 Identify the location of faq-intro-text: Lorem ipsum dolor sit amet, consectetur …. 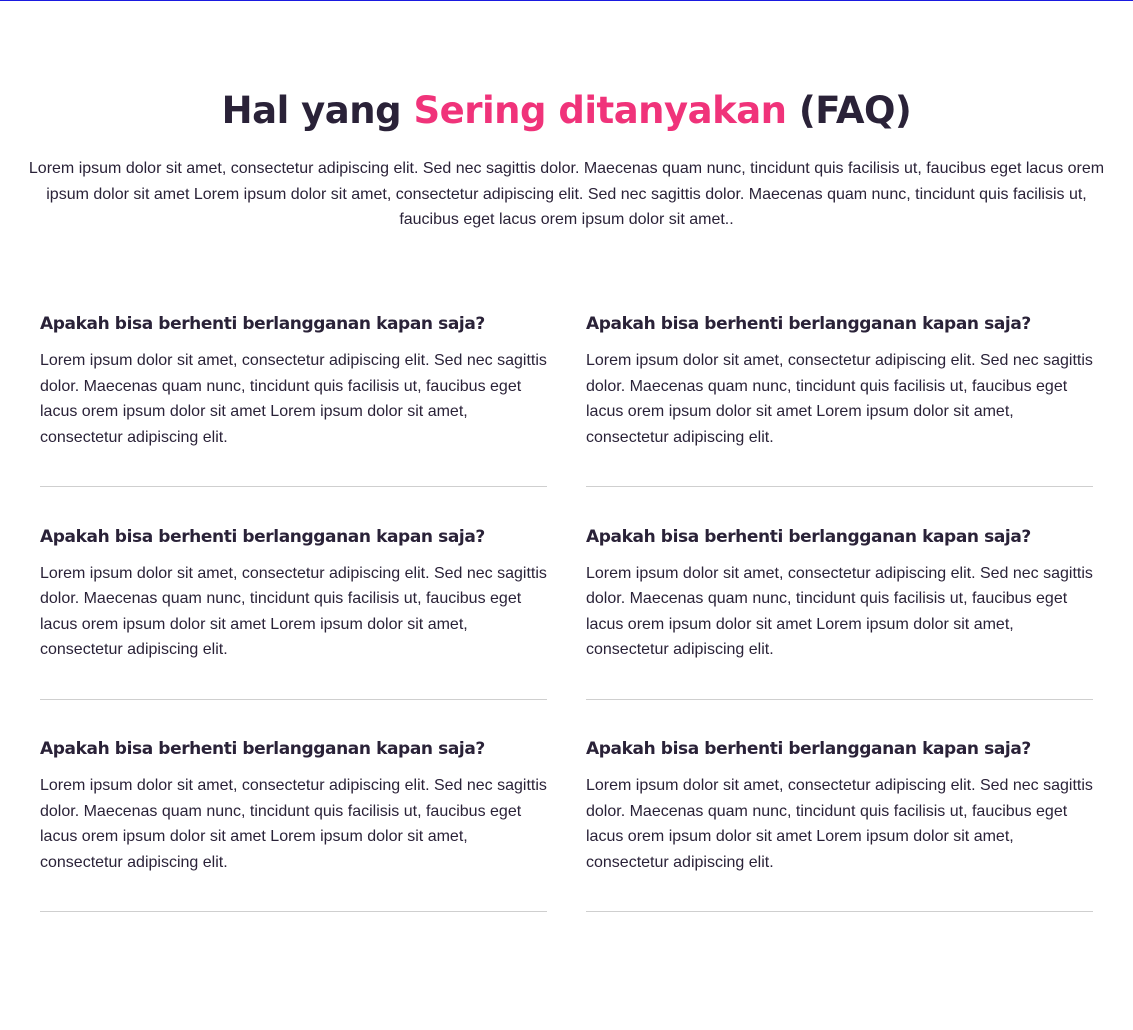
(566, 194).